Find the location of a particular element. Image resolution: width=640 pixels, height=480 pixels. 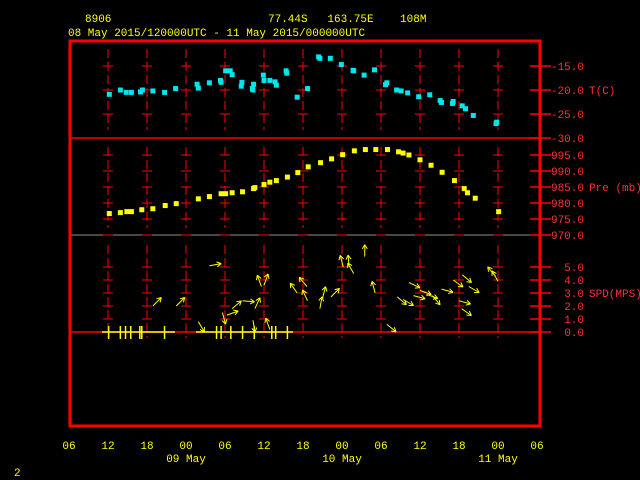

y-tick-label: 0.0 is located at coordinates (574, 334).